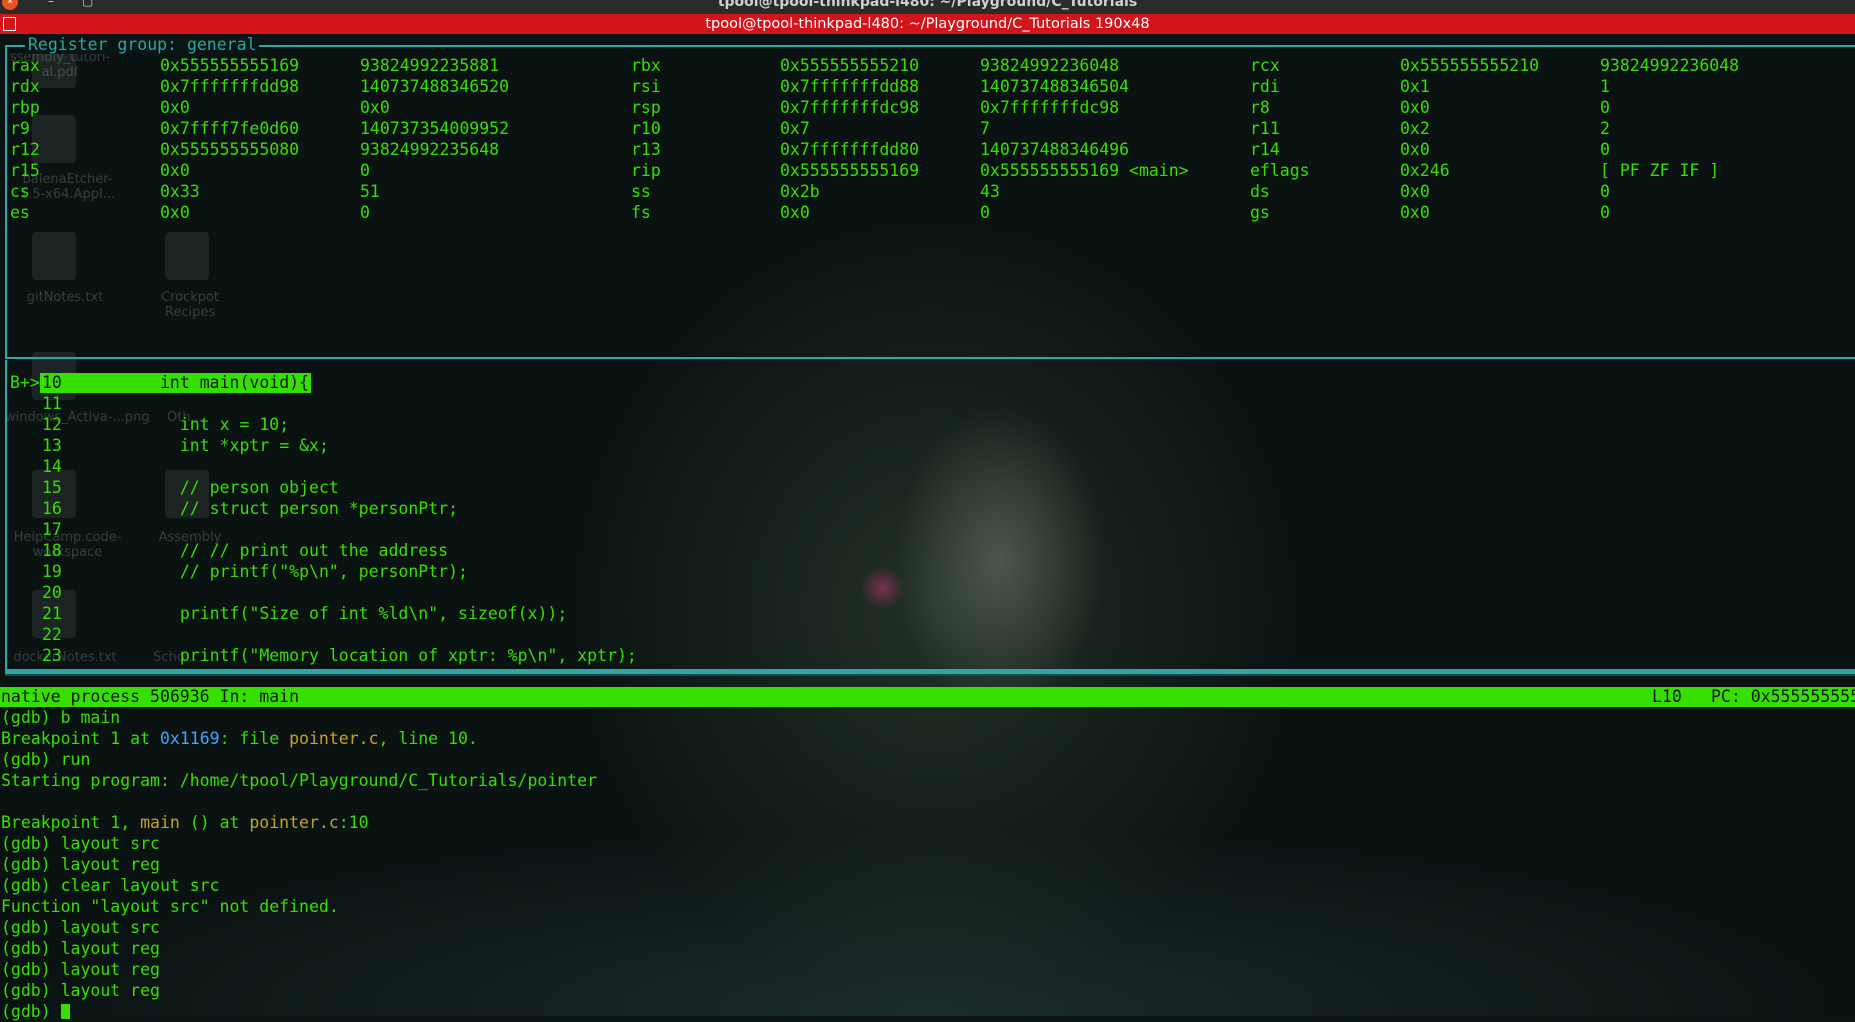 Image resolution: width=1855 pixels, height=1022 pixels. I want to click on register-name: r13, so click(646, 149).